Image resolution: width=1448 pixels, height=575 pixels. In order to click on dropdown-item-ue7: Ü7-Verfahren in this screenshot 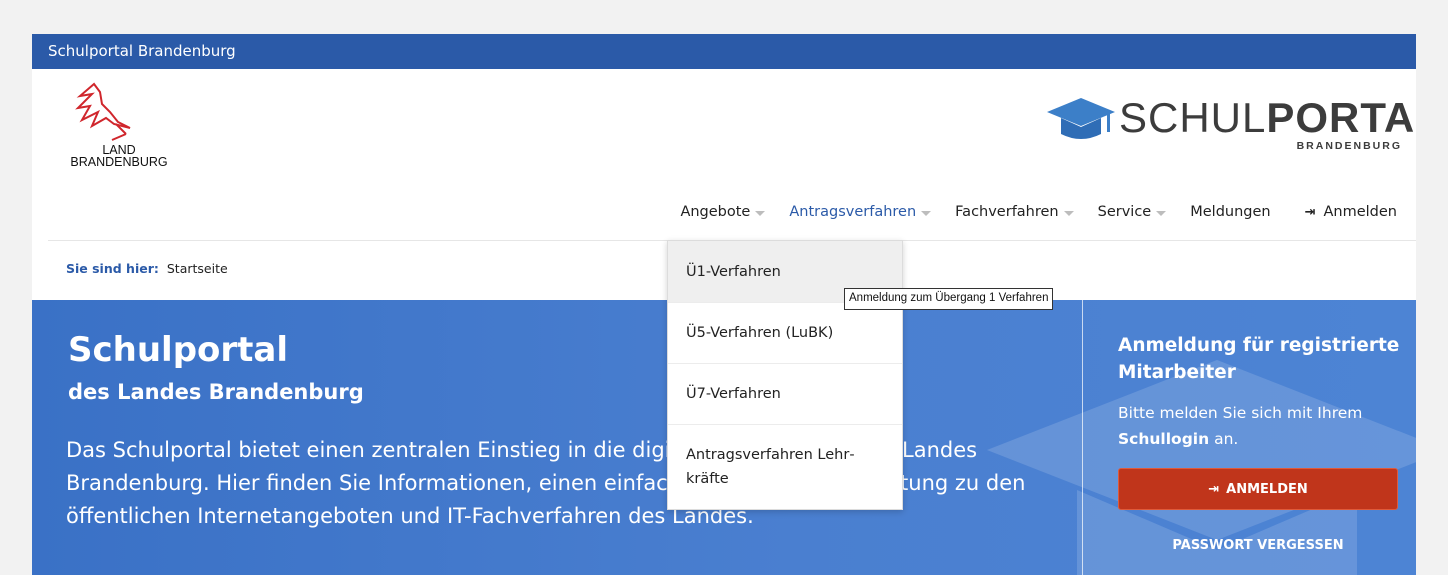, I will do `click(785, 393)`.